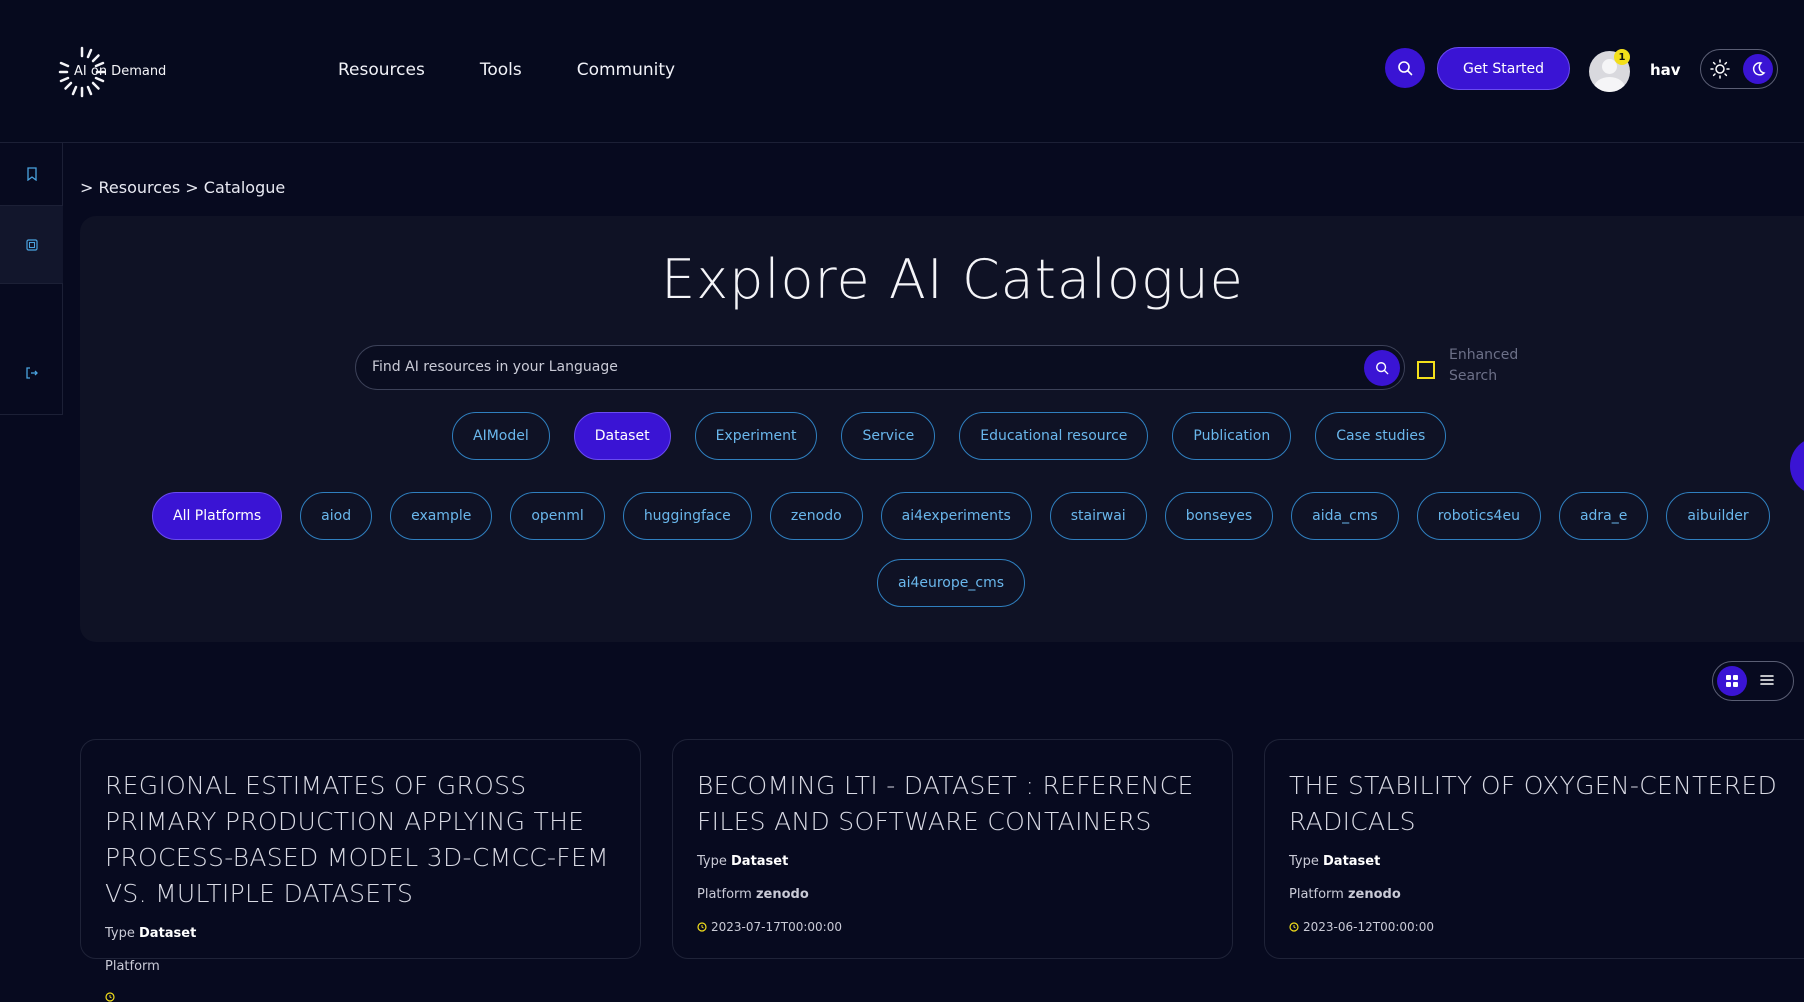 This screenshot has width=1804, height=1002. I want to click on sidebar-item-bookmarks, so click(31, 174).